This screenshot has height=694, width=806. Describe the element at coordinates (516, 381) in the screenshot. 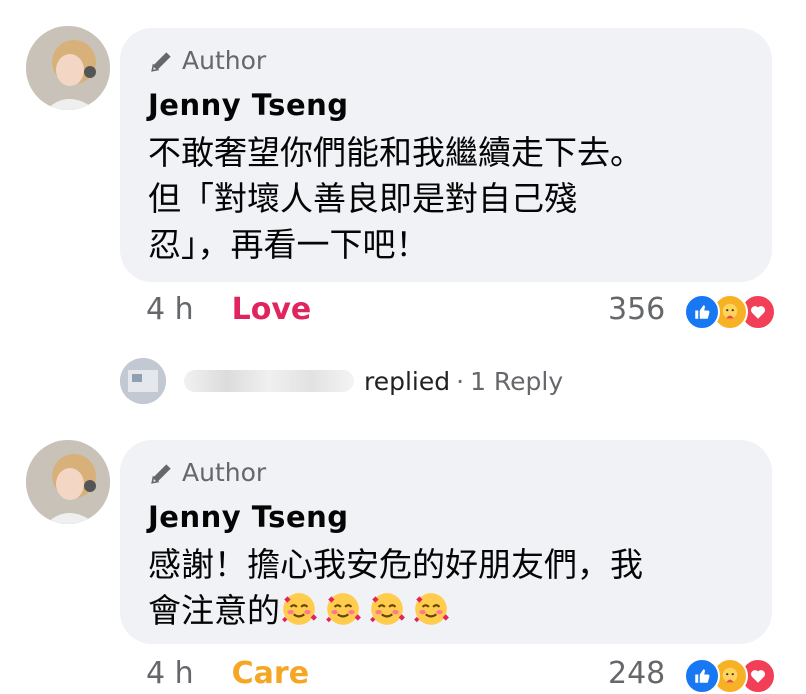

I see `view-replies-link: 1 Reply` at that location.